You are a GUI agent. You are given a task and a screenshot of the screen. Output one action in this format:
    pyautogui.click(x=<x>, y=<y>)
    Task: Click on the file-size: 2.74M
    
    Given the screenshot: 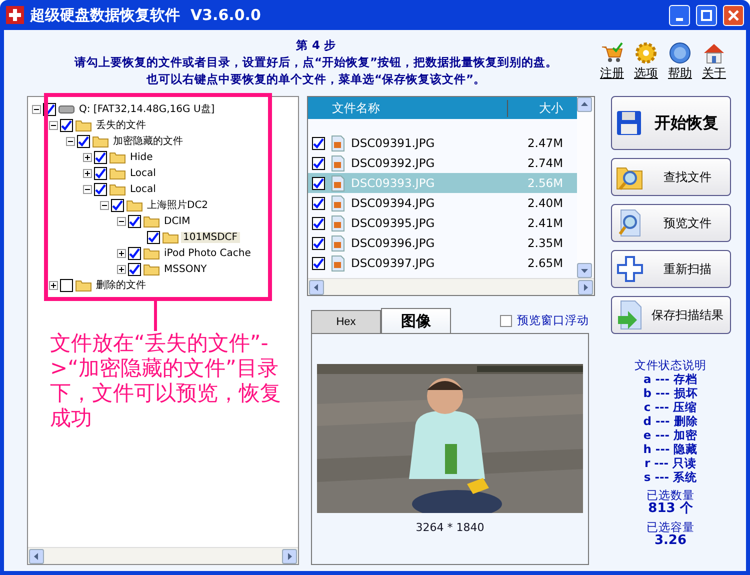 What is the action you would take?
    pyautogui.click(x=545, y=163)
    